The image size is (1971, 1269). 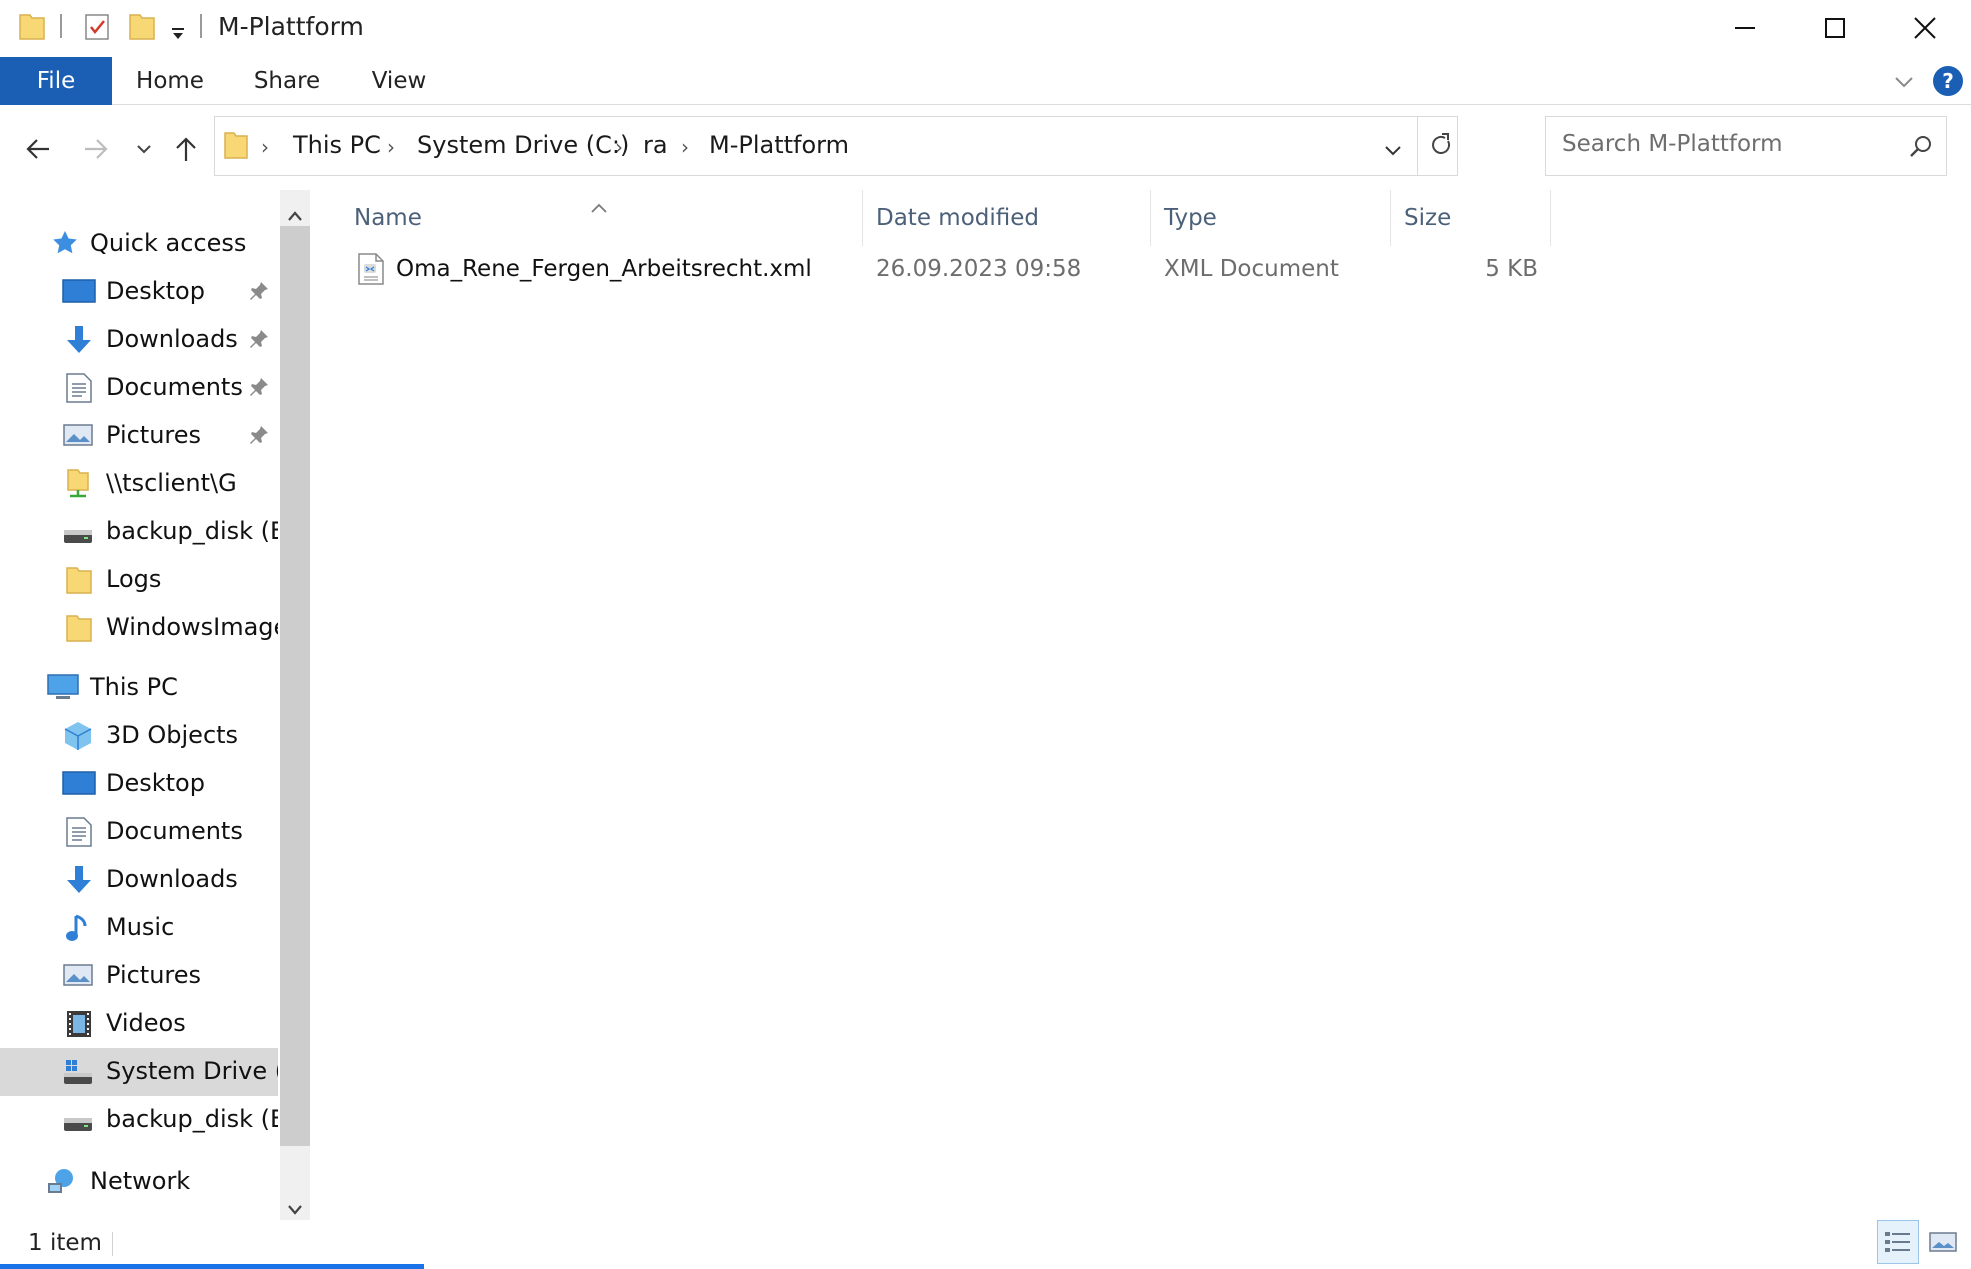 I want to click on breadcrumb-this-pc: This PC, so click(x=337, y=145).